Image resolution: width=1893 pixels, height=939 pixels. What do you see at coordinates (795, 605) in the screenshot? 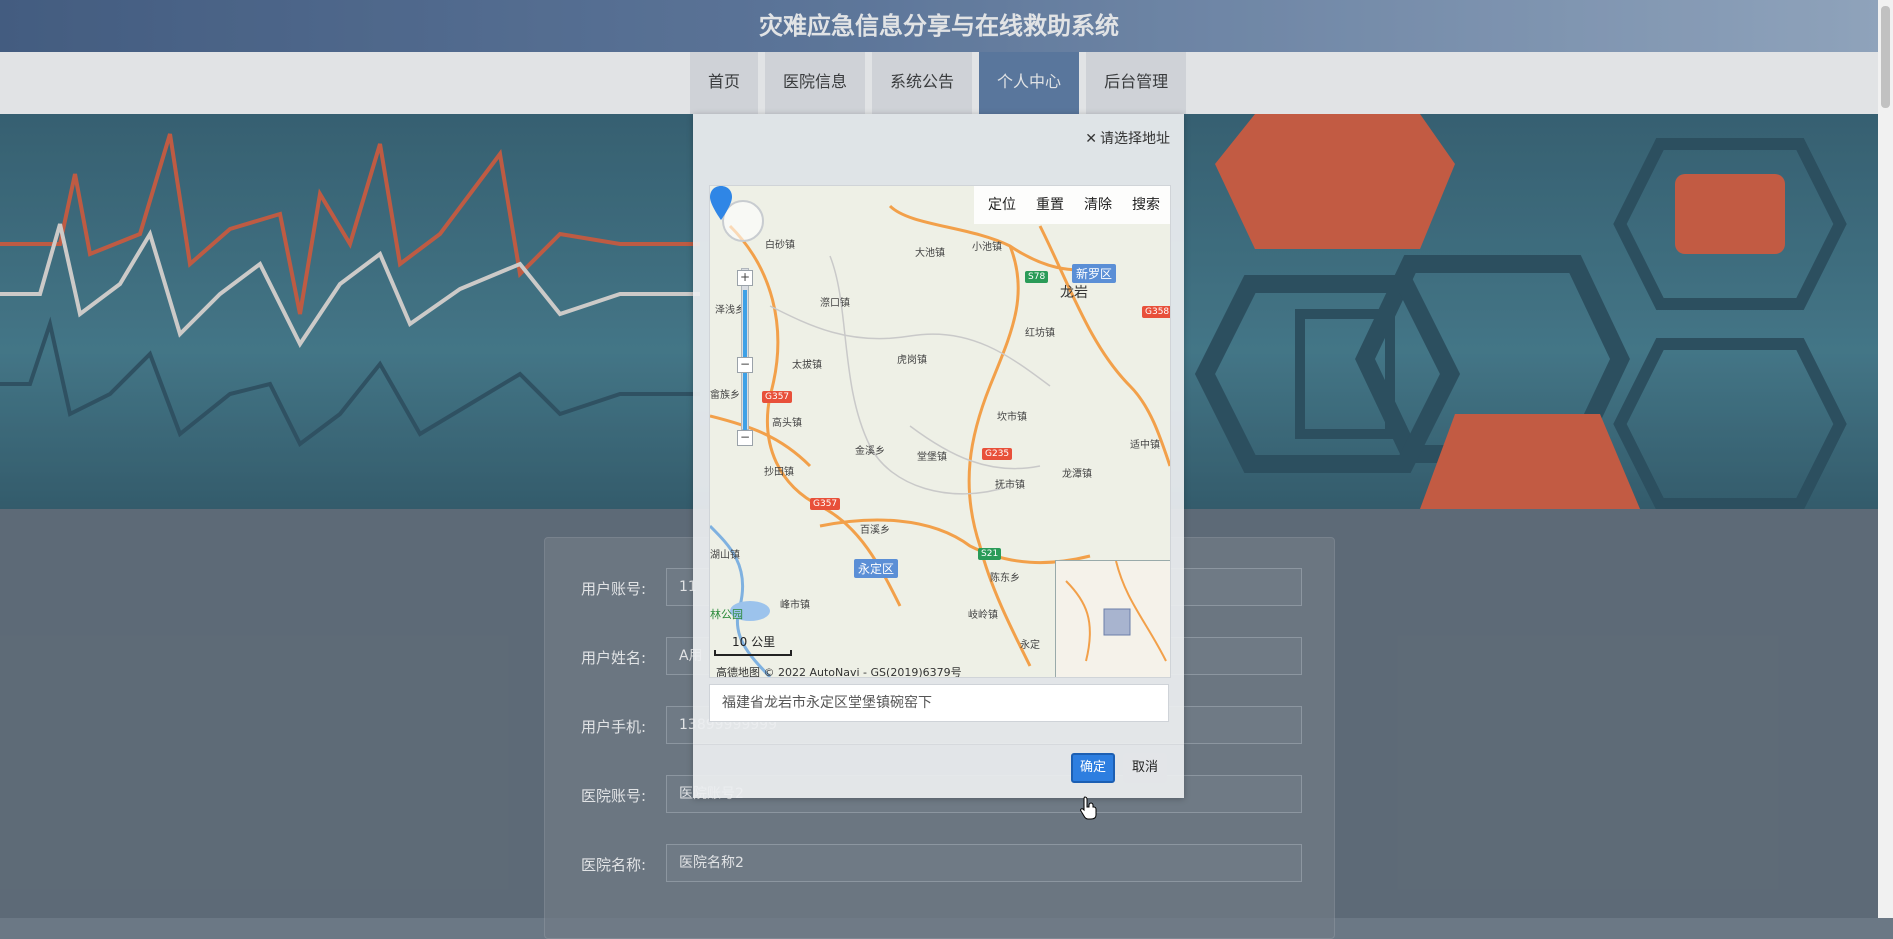
I see `map-label: 峰市镇` at bounding box center [795, 605].